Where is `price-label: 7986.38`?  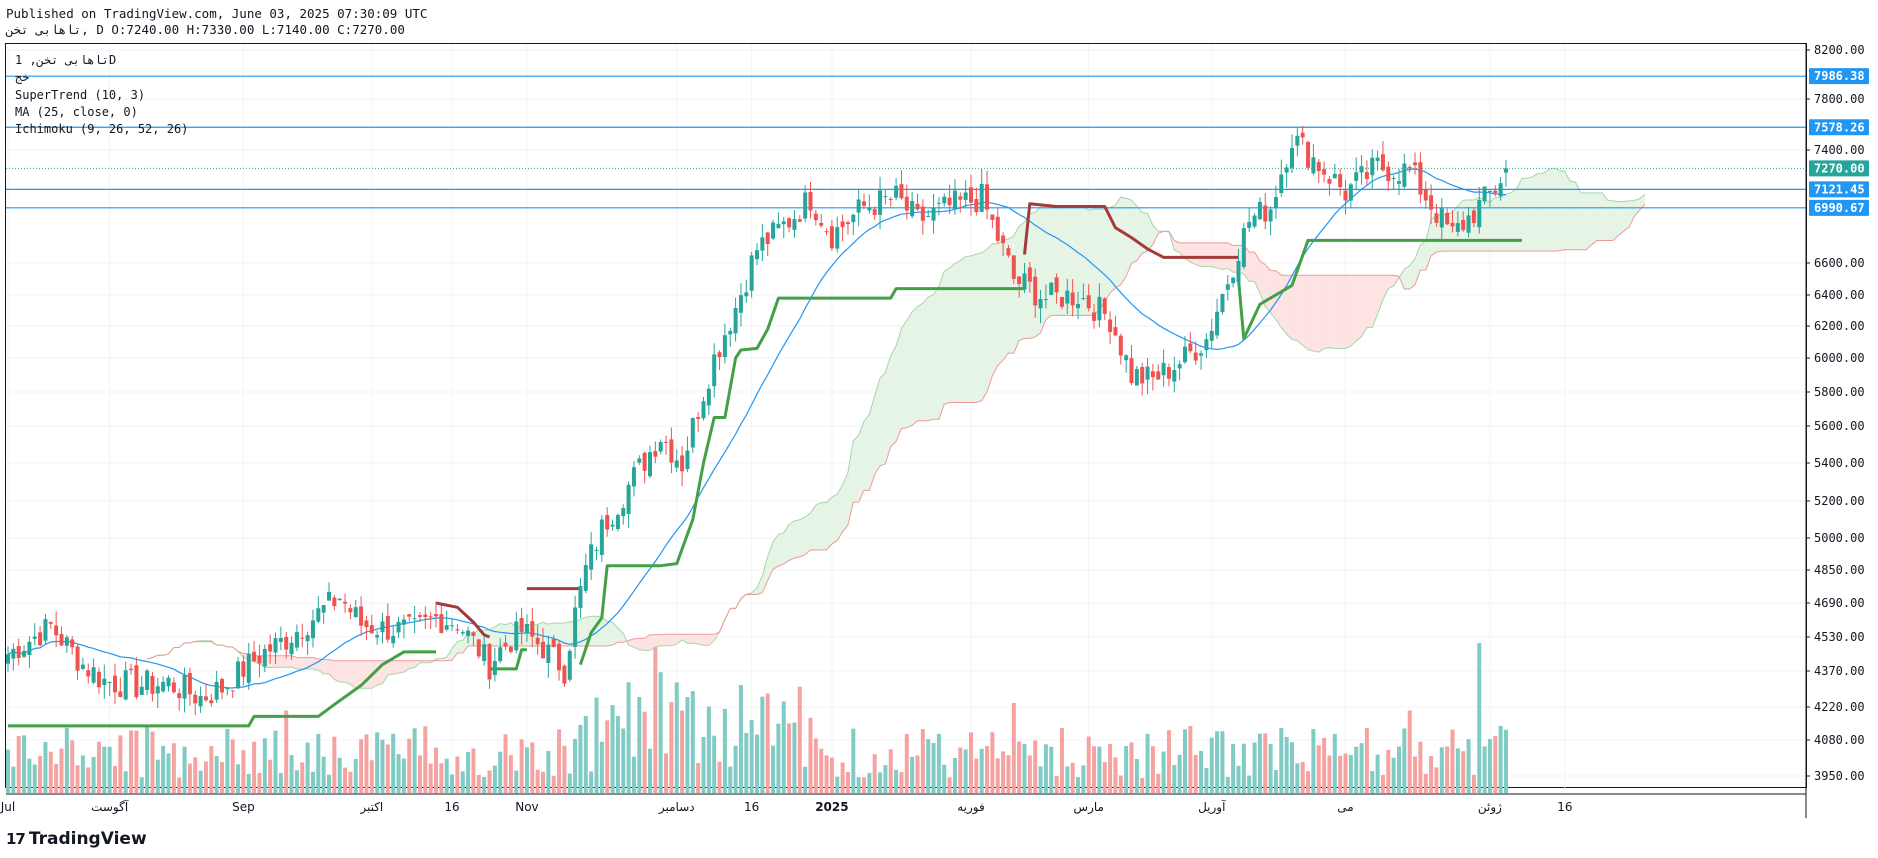
price-label: 7986.38 is located at coordinates (1839, 76).